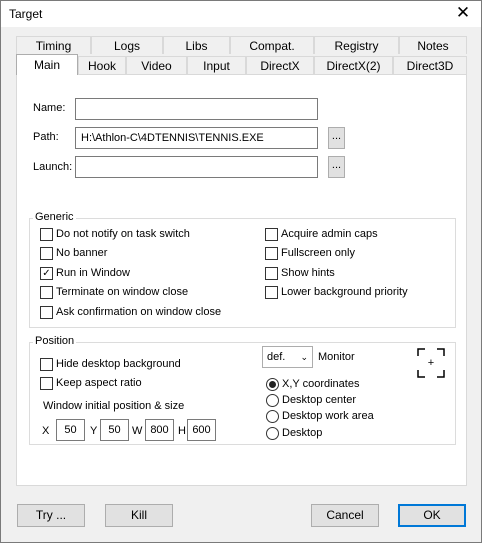 This screenshot has height=543, width=482. Describe the element at coordinates (93, 273) in the screenshot. I see `run-in-window-label: Run in Window` at that location.